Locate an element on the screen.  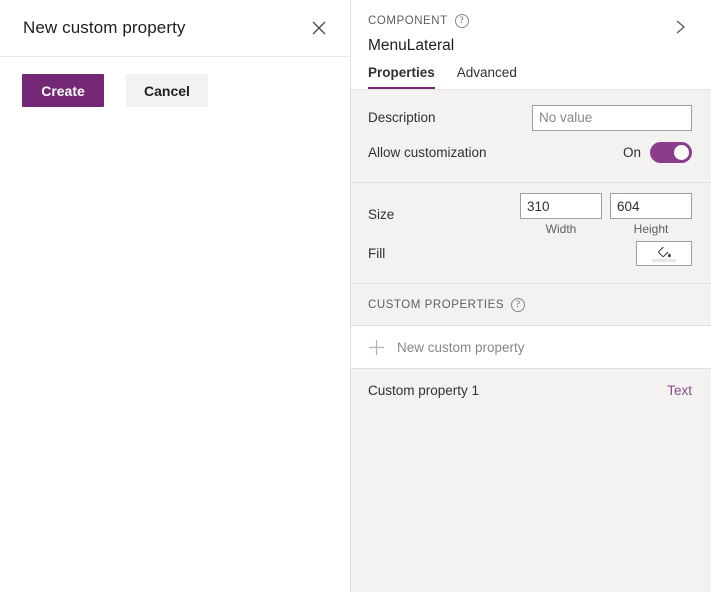
toggle-state-label: On is located at coordinates (631, 152).